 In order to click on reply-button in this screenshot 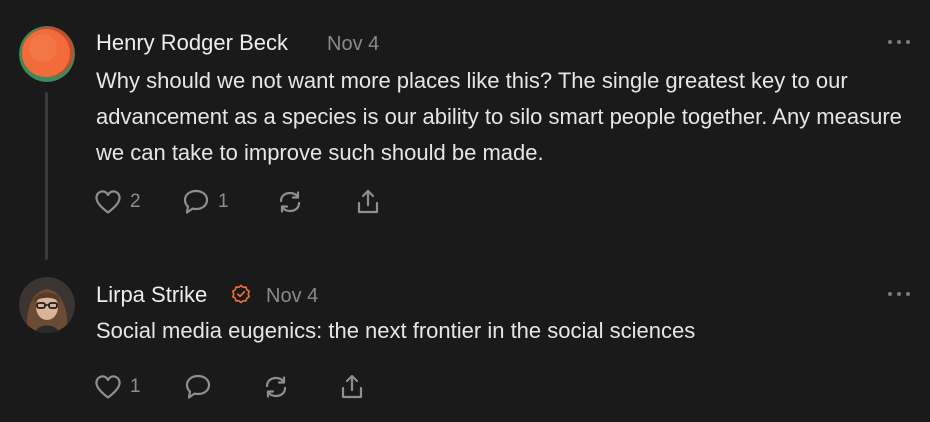, I will do `click(198, 387)`.